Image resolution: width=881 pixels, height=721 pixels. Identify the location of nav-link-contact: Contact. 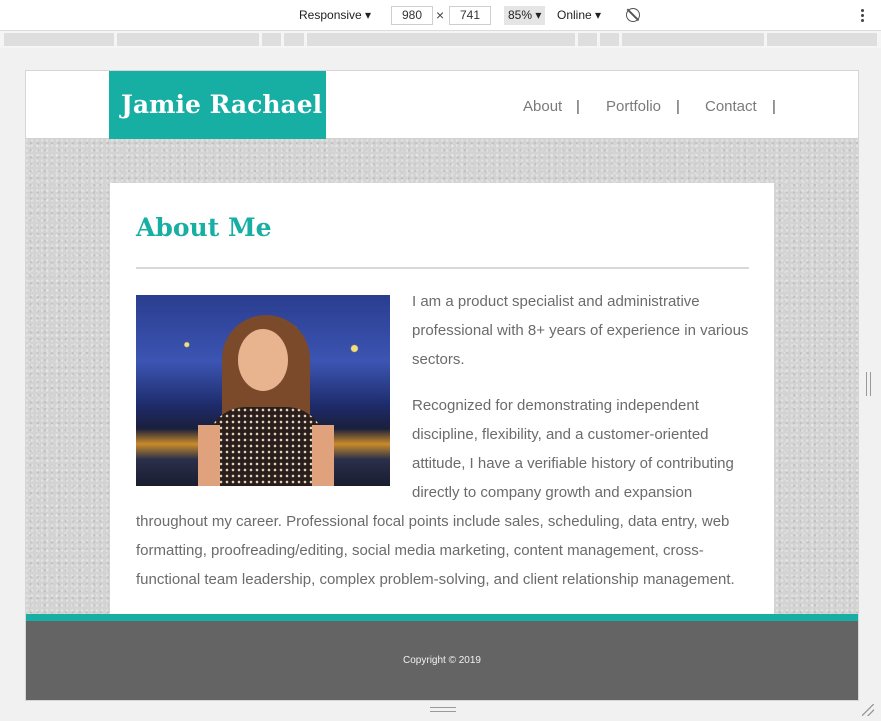
(731, 106).